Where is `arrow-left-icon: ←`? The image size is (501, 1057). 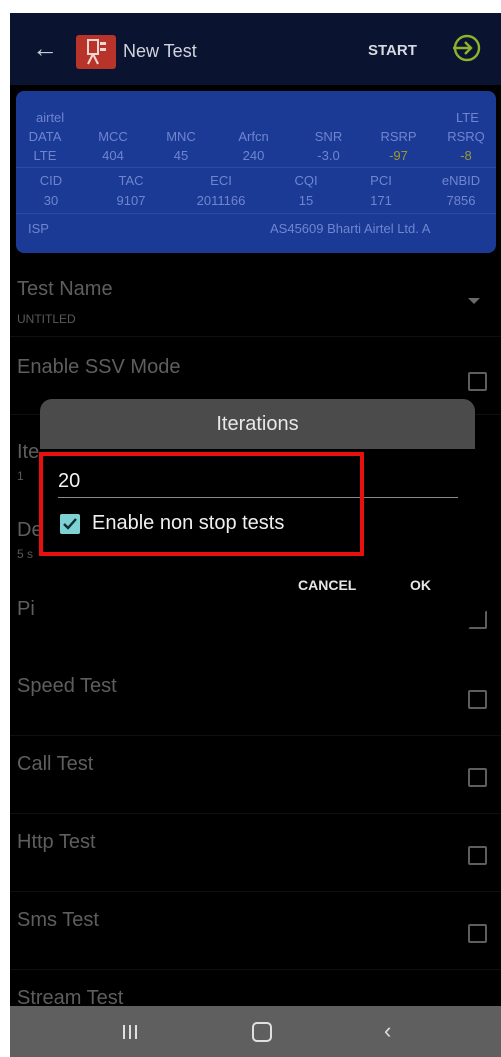
arrow-left-icon: ← is located at coordinates (45, 48).